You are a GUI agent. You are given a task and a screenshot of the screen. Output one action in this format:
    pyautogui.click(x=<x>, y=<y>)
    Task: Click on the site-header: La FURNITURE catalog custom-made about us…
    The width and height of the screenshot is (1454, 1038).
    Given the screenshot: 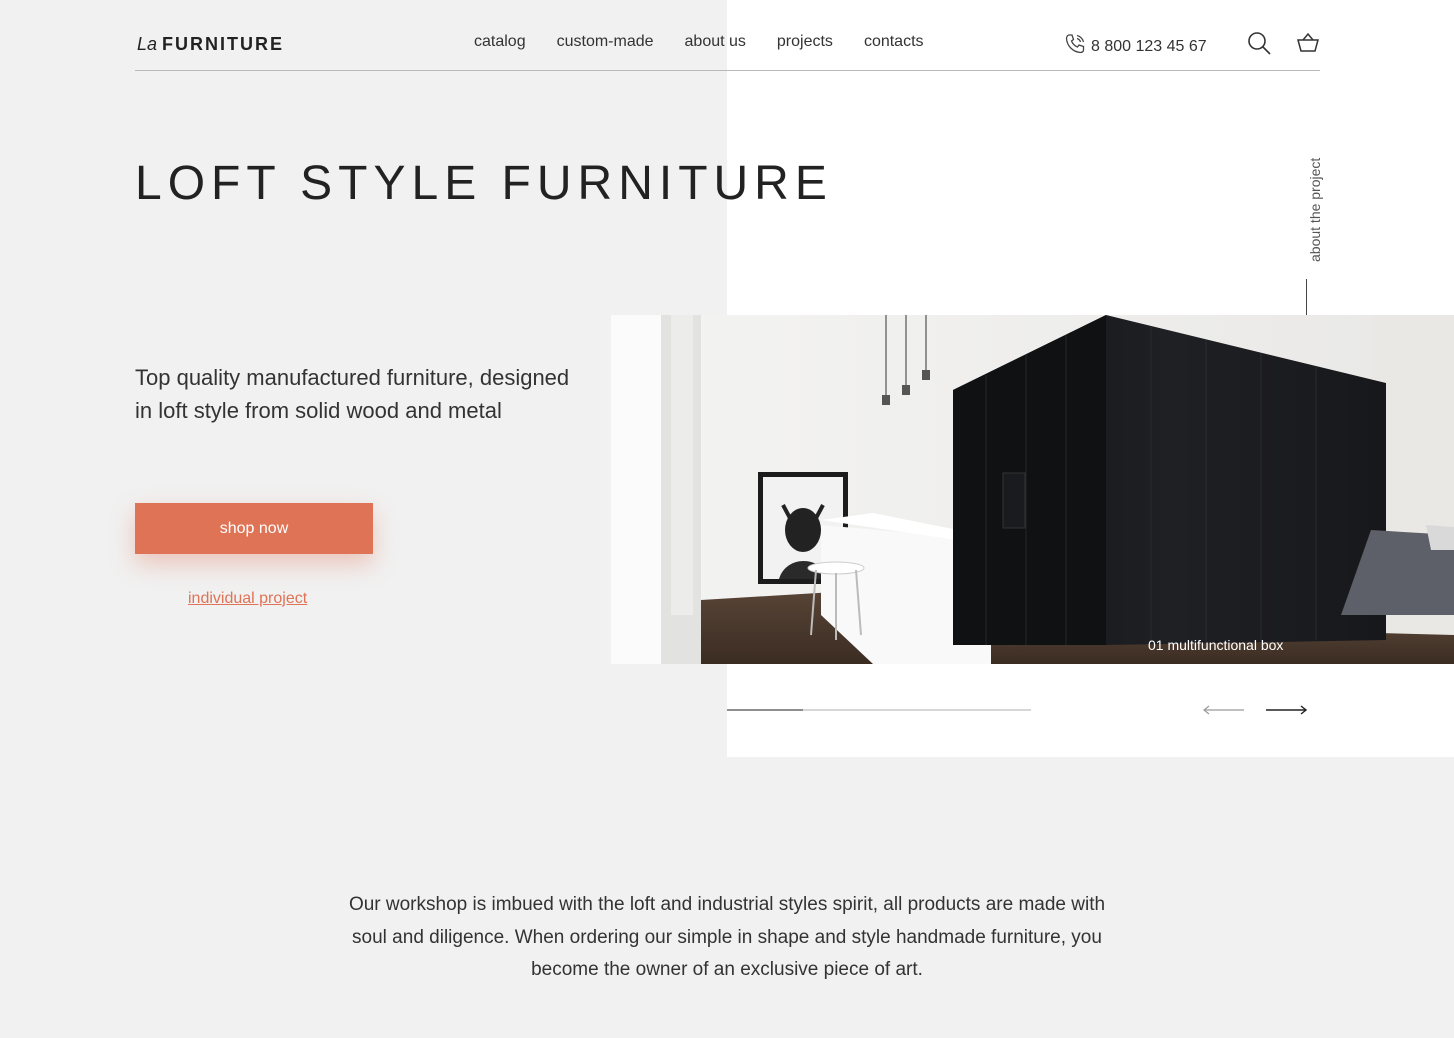 What is the action you would take?
    pyautogui.click(x=727, y=35)
    